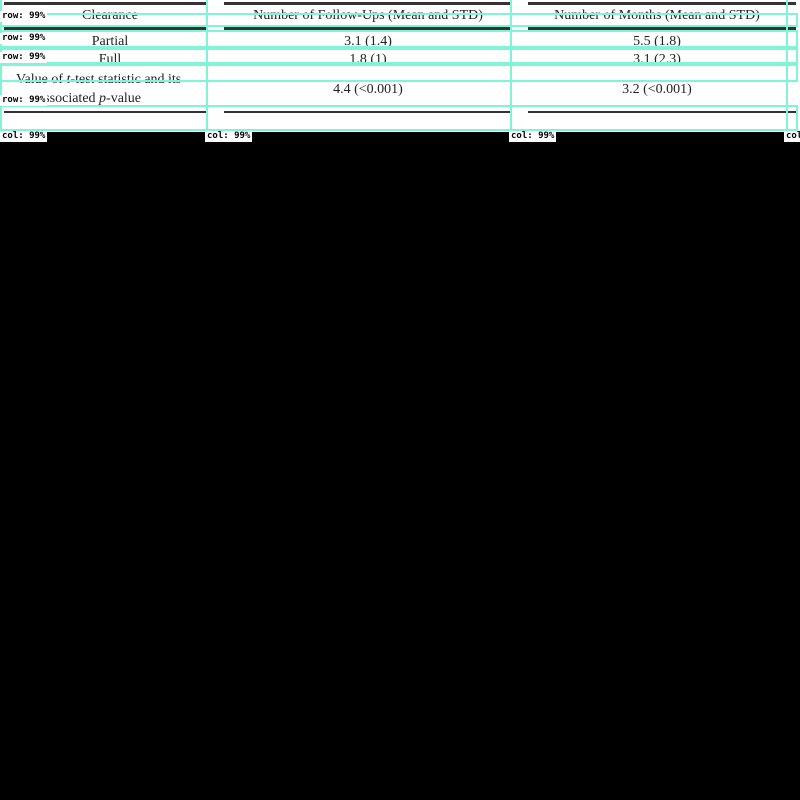 Image resolution: width=800 pixels, height=800 pixels. I want to click on row-ttest-followups: 4.4 (<0.001), so click(368, 89).